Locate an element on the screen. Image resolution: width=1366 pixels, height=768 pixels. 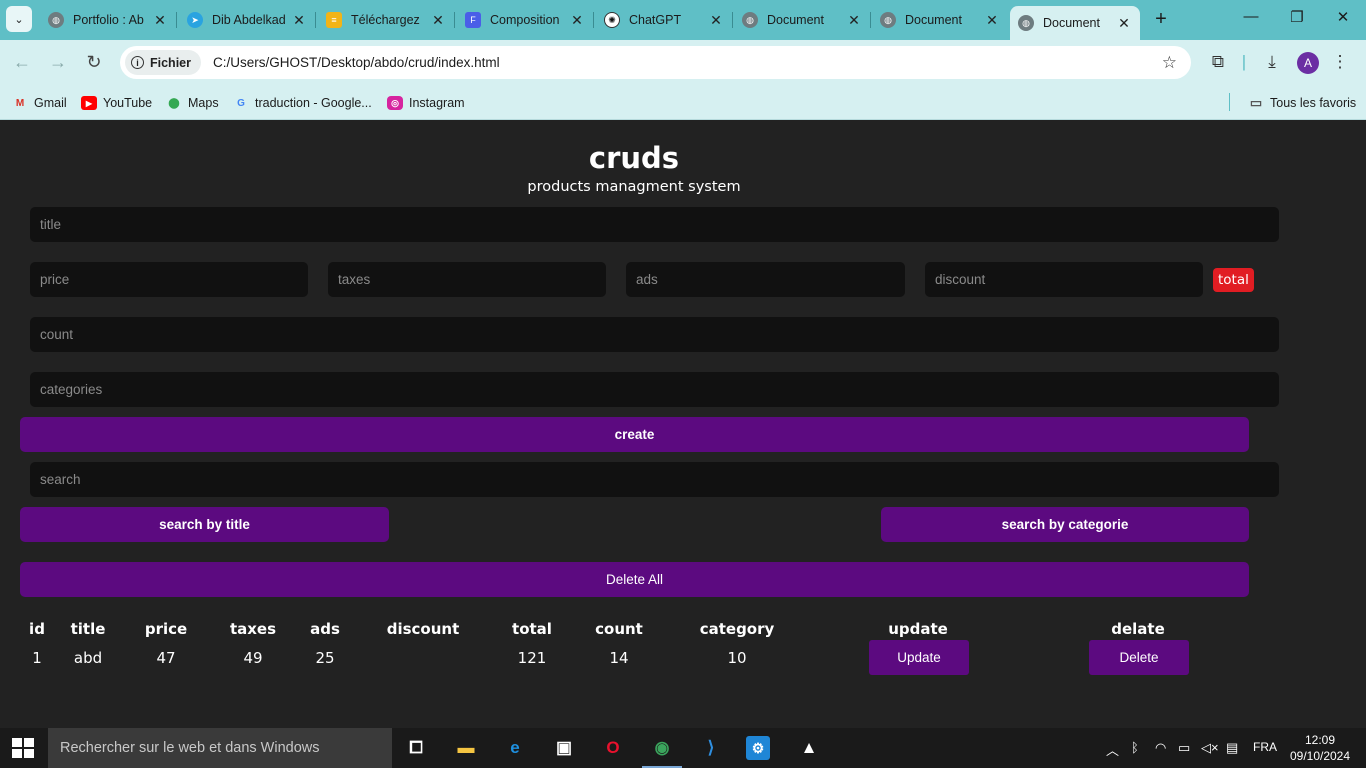
maps-icon: ⬤ is located at coordinates (174, 103).